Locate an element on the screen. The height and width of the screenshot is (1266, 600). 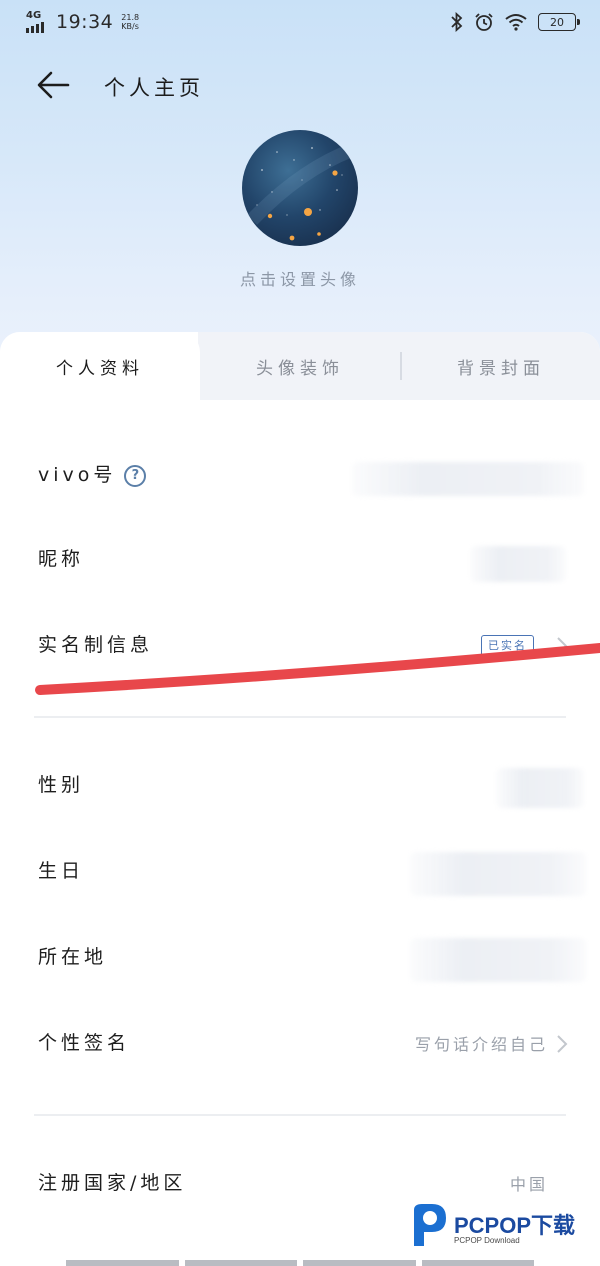
chevron-right-icon is located at coordinates (562, 1044).